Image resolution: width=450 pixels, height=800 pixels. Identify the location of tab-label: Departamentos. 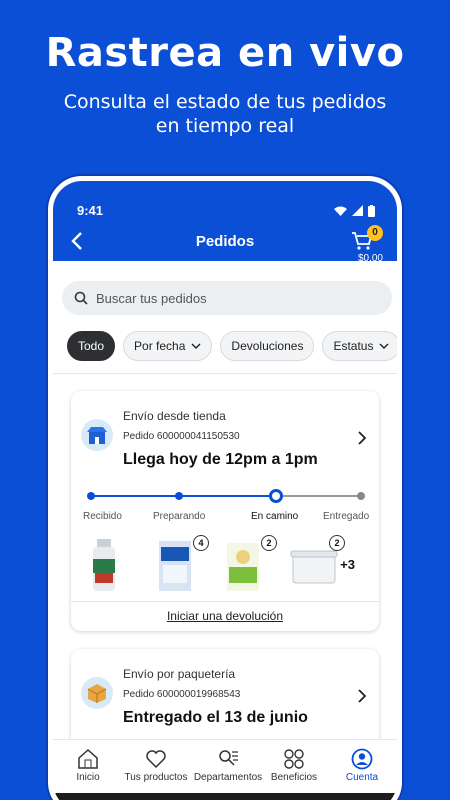
(228, 777).